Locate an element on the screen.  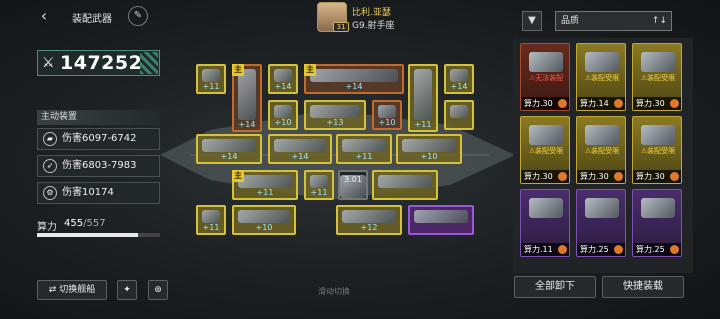
equipment-slot: 主 +11 is located at coordinates (265, 185).